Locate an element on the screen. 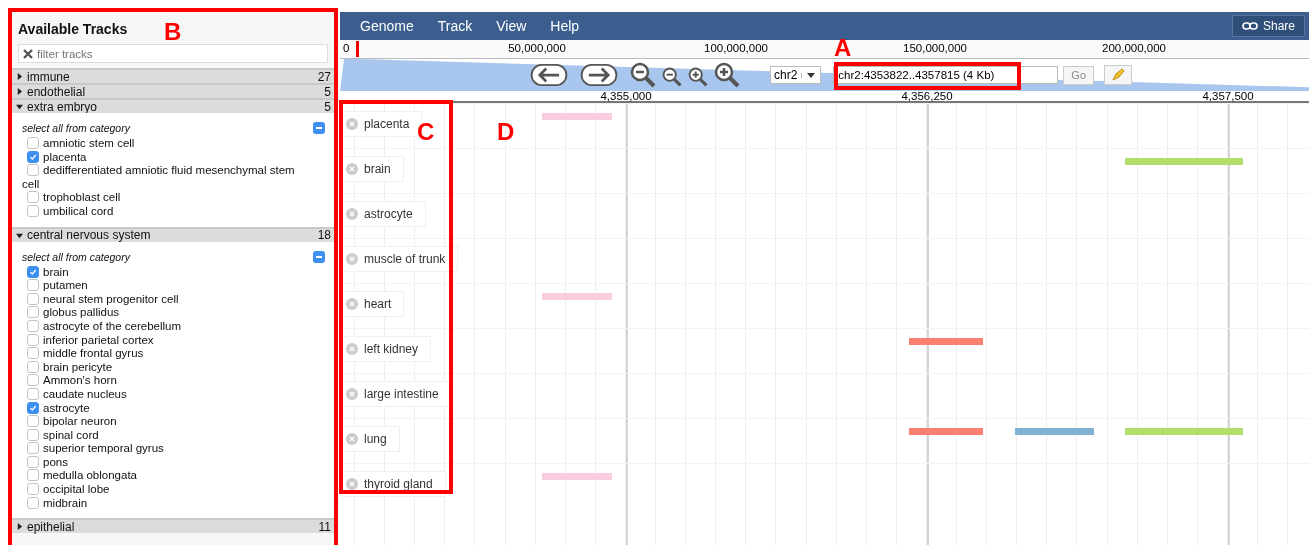  menu-item: View is located at coordinates (511, 26).